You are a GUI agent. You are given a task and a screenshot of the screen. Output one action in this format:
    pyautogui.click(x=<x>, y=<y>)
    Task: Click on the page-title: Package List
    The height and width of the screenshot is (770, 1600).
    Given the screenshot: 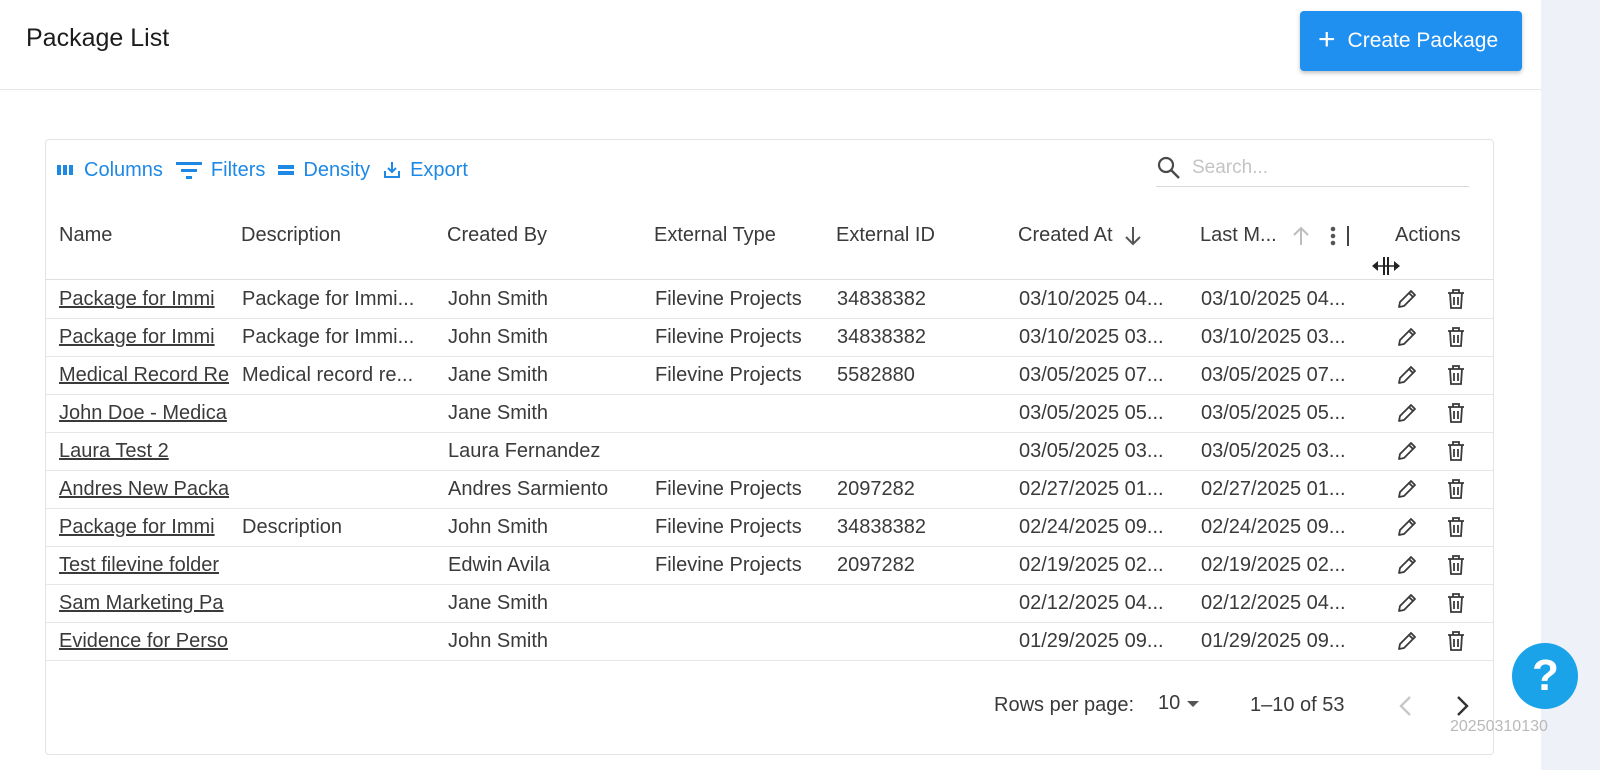 What is the action you would take?
    pyautogui.click(x=98, y=38)
    